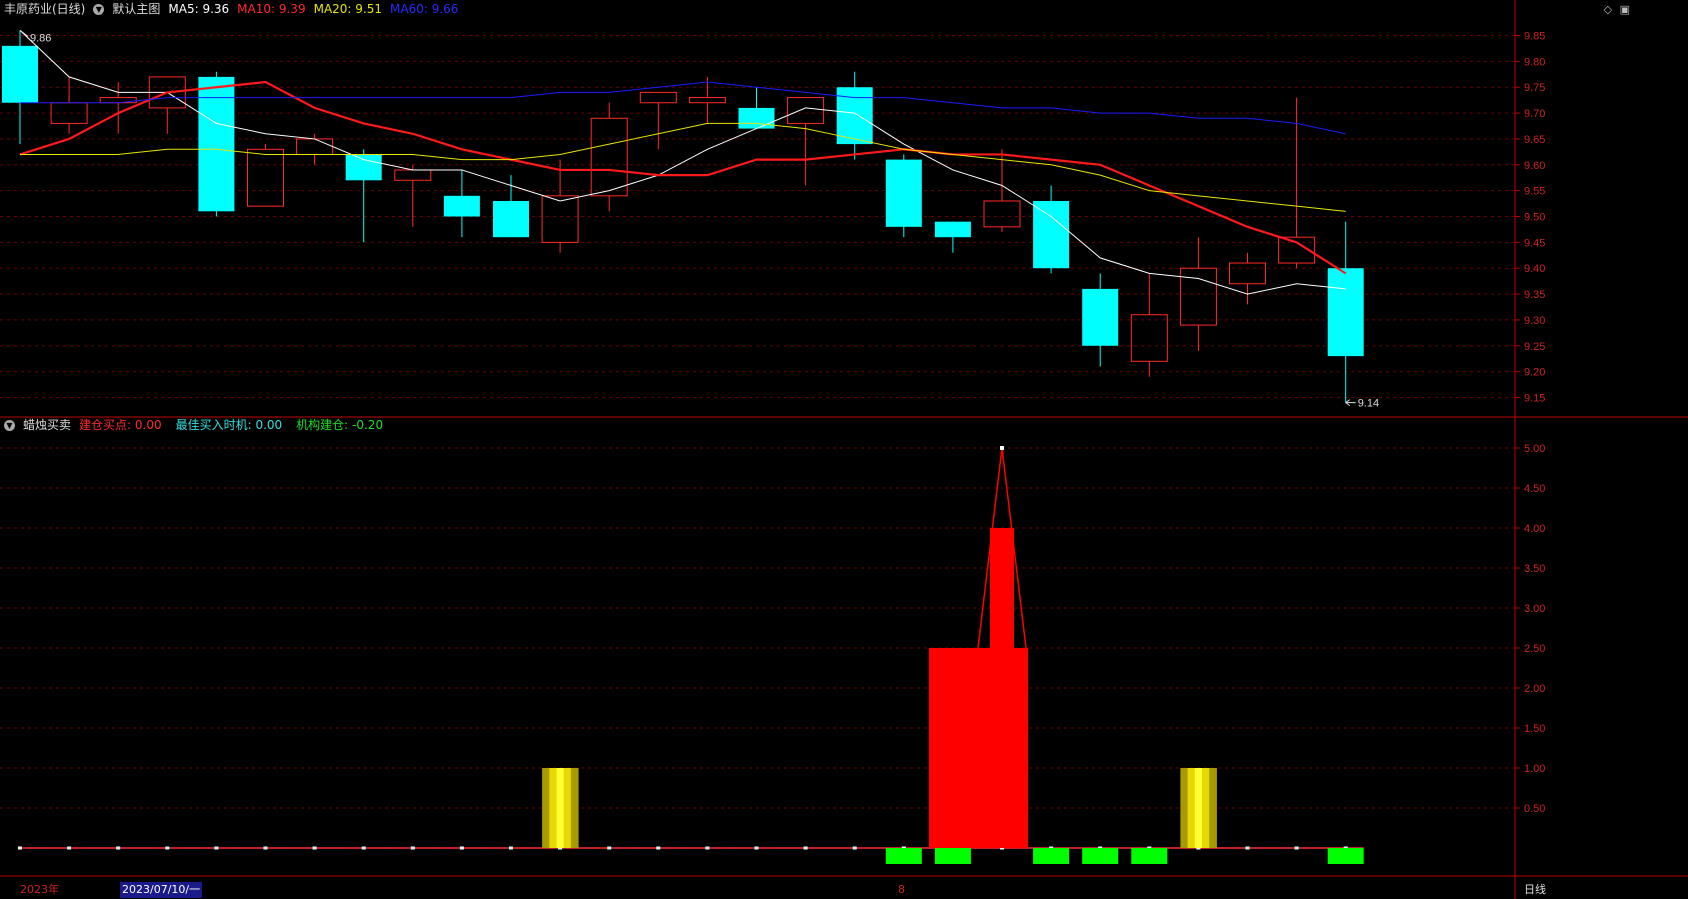 The image size is (1688, 899). Describe the element at coordinates (1534, 269) in the screenshot. I see `price-tick-label: 9.40` at that location.